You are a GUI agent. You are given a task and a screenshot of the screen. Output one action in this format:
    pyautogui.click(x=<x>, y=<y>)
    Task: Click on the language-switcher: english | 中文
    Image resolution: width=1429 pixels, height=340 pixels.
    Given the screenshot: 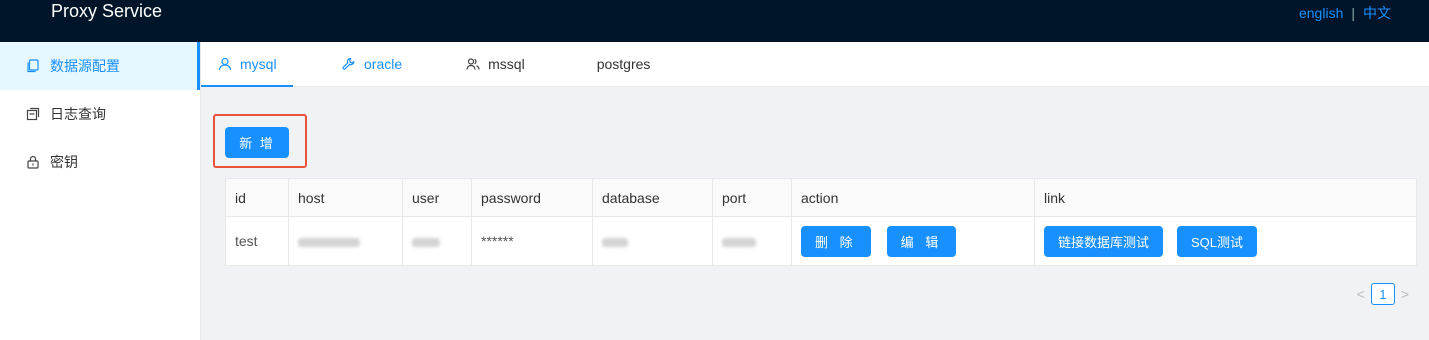 What is the action you would take?
    pyautogui.click(x=1345, y=13)
    